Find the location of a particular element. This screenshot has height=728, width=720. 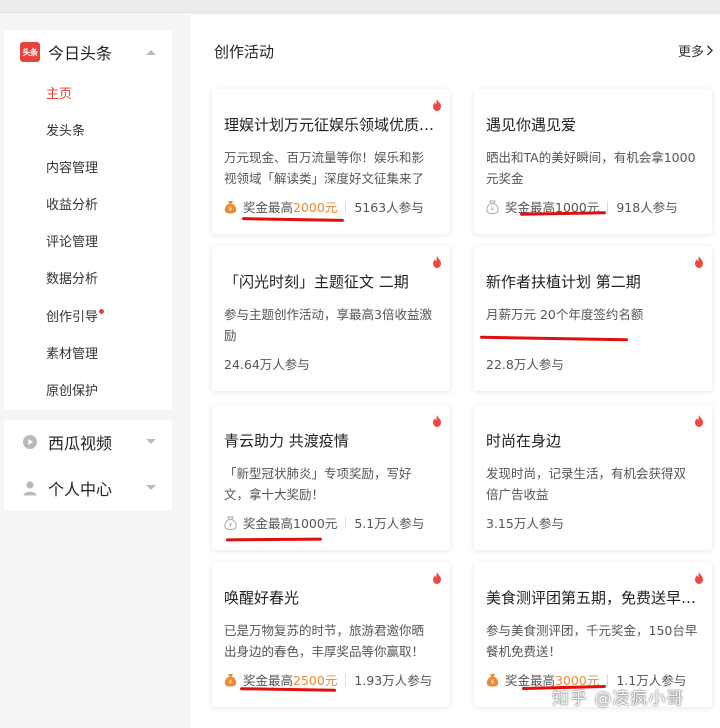

card-title: 青云助力 共渡疫情 is located at coordinates (286, 441).